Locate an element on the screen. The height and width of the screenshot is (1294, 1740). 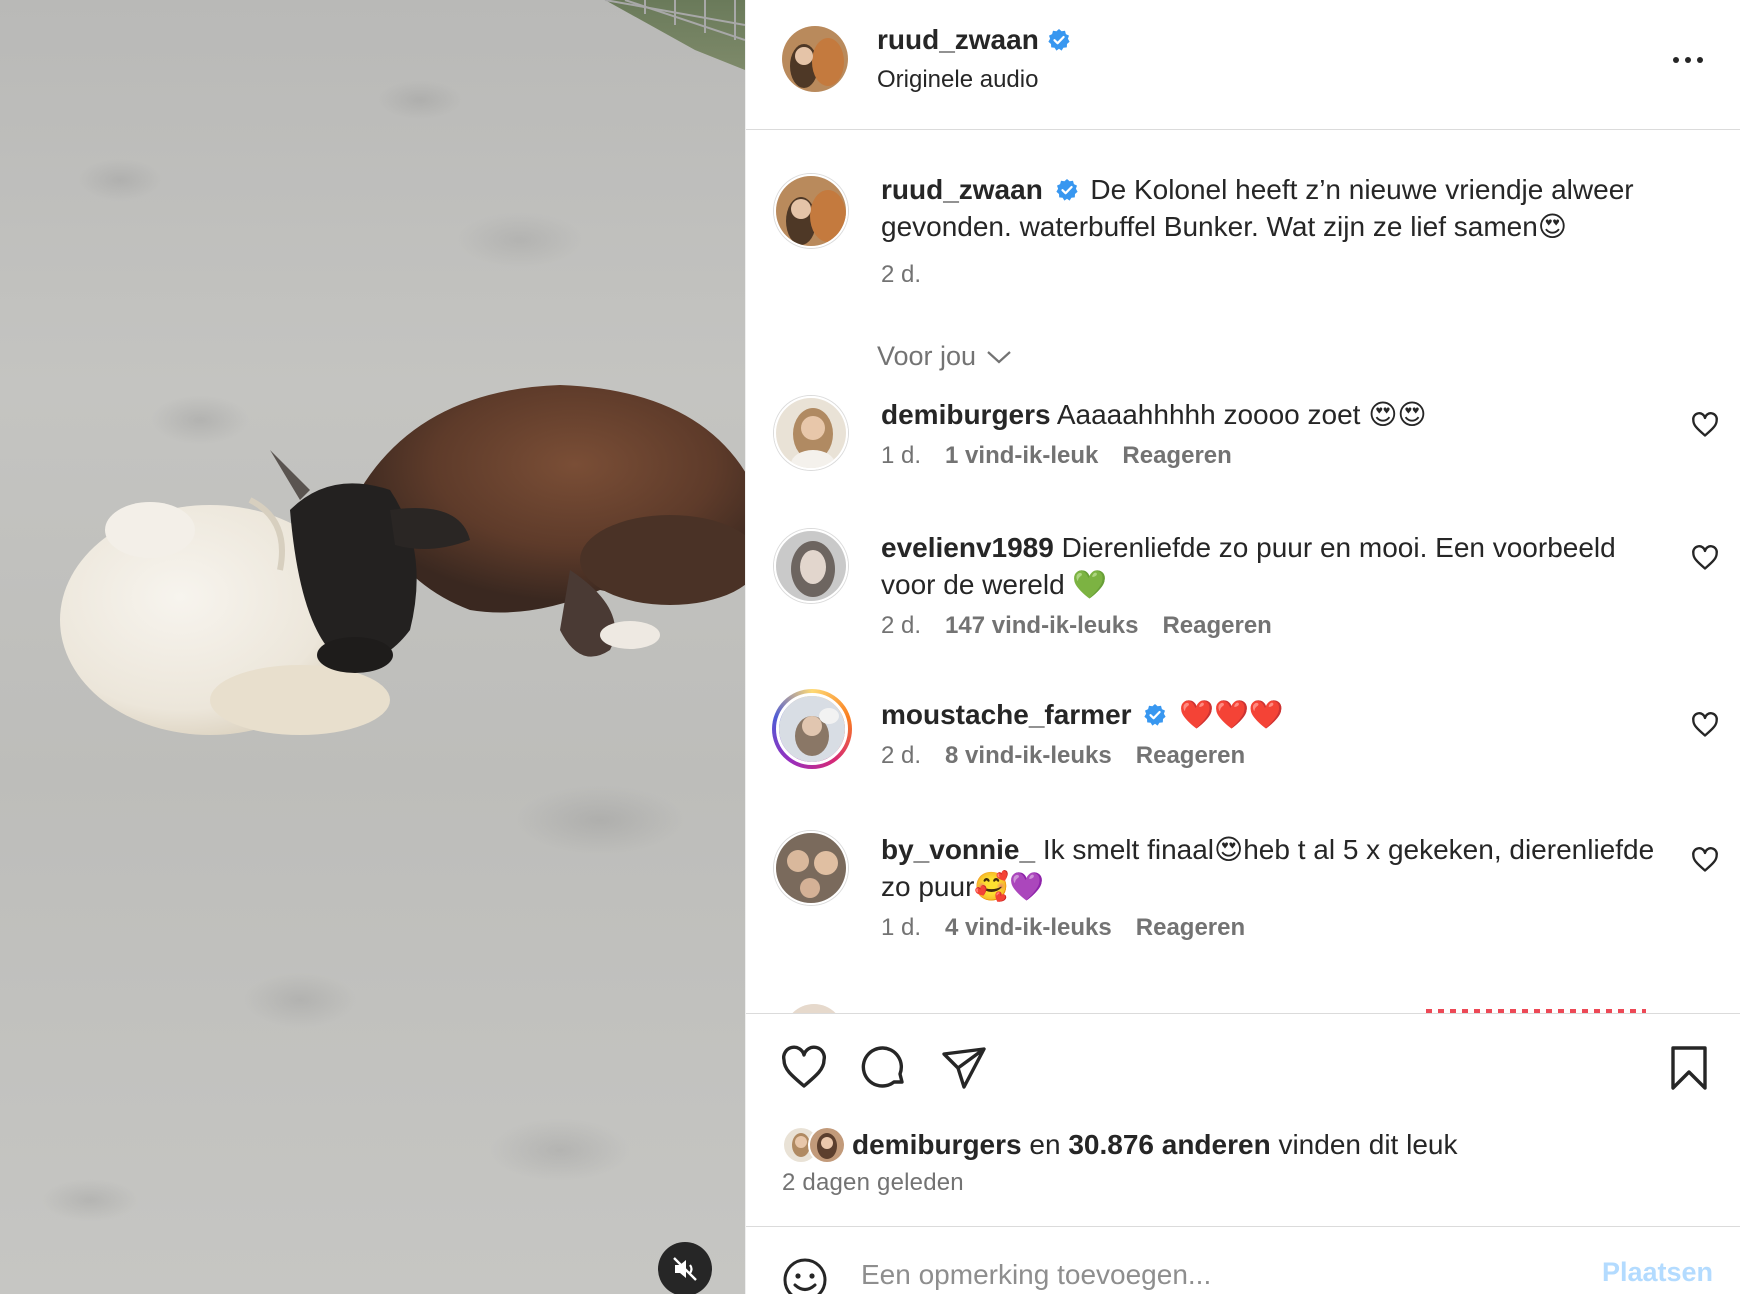
comment-text-block: moustache_farmer ❤️❤️❤️ is located at coordinates (1271, 714).